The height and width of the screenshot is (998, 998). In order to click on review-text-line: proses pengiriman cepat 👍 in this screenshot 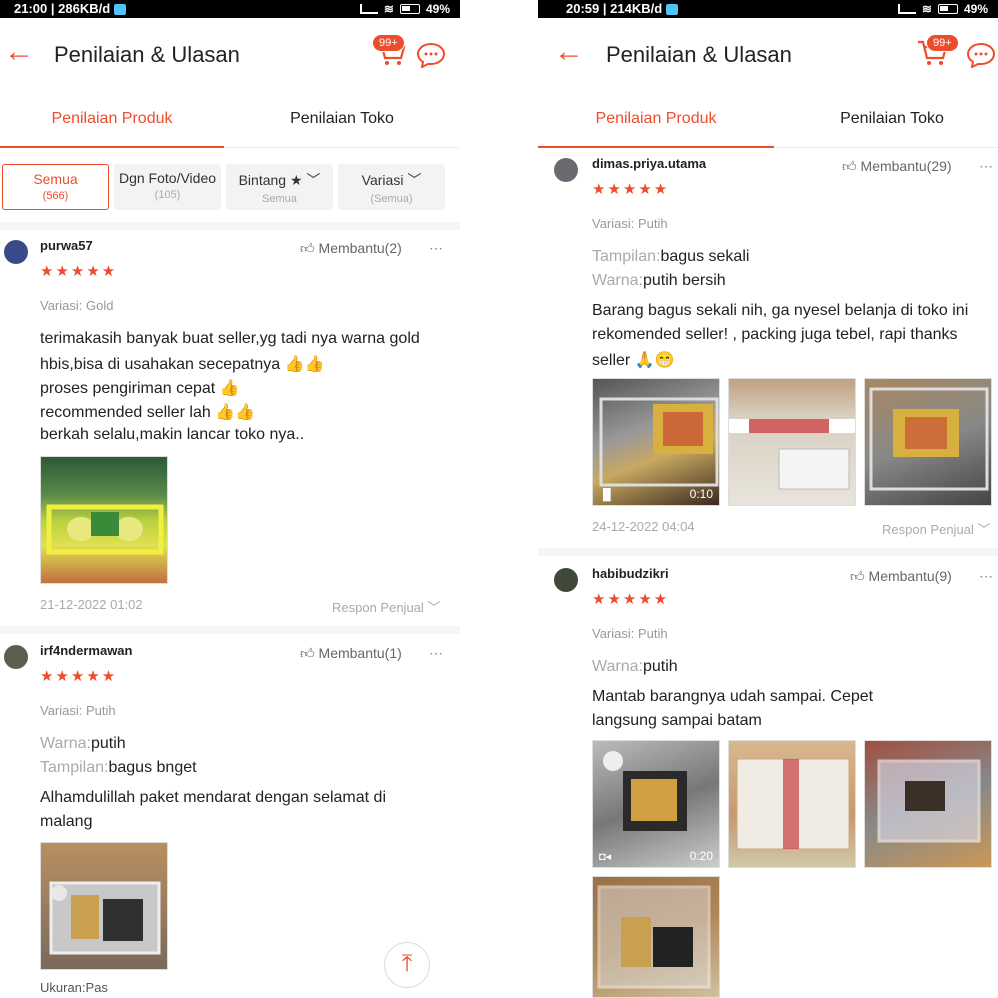, I will do `click(140, 388)`.